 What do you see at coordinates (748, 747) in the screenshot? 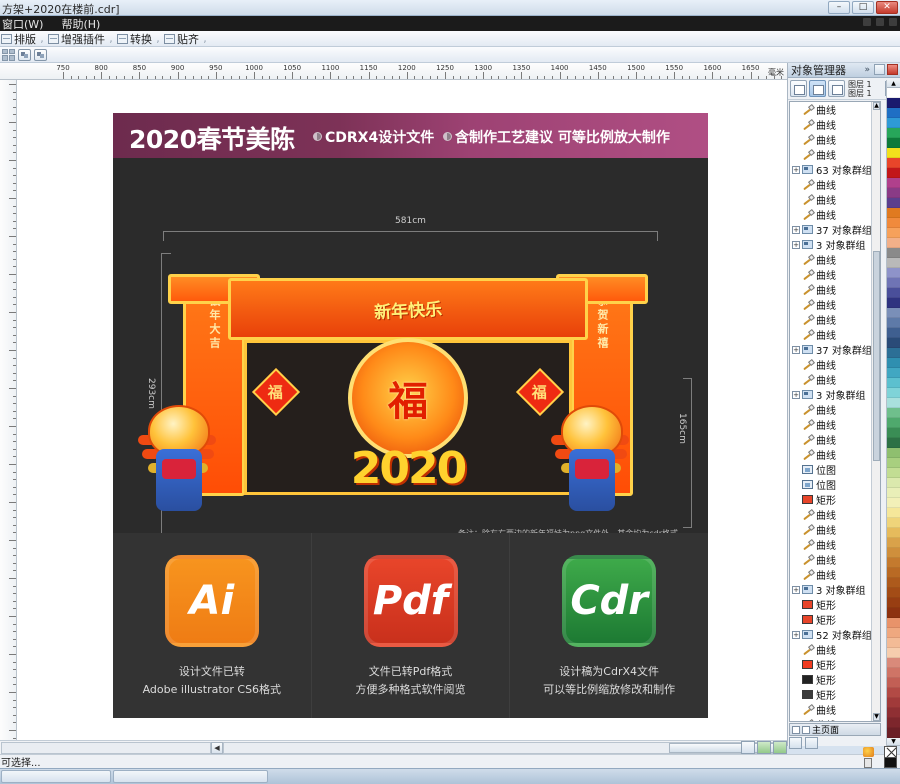
I see `zoom-icon` at bounding box center [748, 747].